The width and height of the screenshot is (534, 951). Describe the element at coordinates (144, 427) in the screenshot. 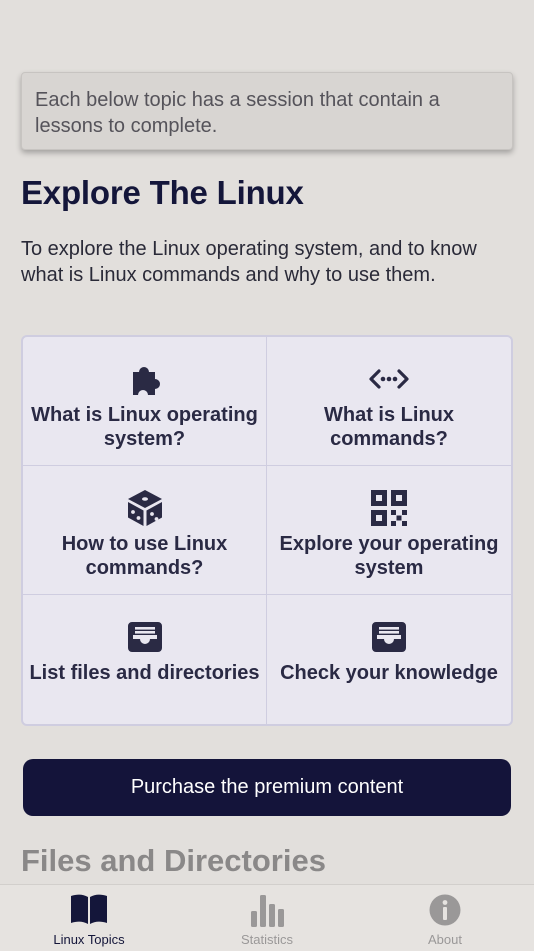

I see `topic-label: What is Linux operating system?` at that location.